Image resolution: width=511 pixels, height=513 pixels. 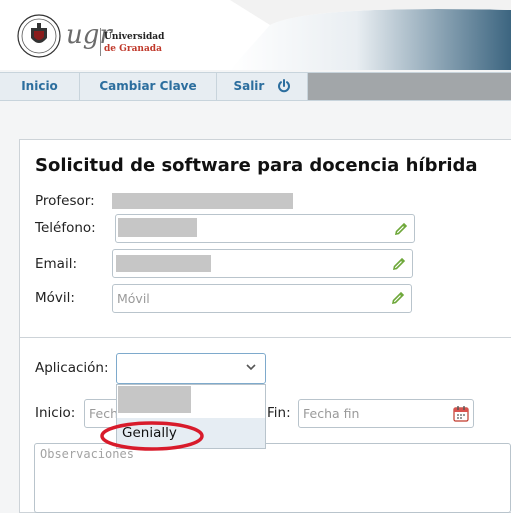 I want to click on main-nav: Inicio Cambiar Clave Salir, so click(x=255, y=86).